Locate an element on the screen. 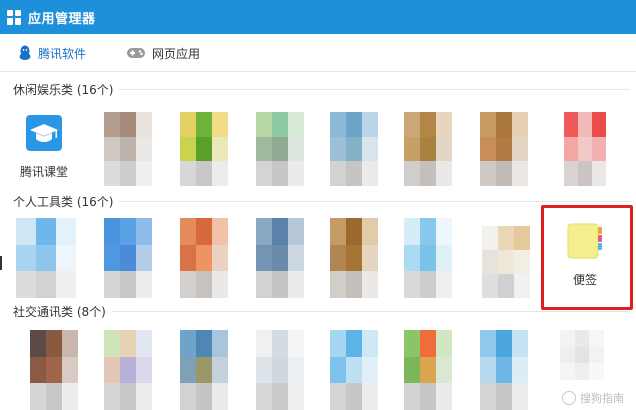  category-label: 个人工具类 (16个) is located at coordinates (63, 201).